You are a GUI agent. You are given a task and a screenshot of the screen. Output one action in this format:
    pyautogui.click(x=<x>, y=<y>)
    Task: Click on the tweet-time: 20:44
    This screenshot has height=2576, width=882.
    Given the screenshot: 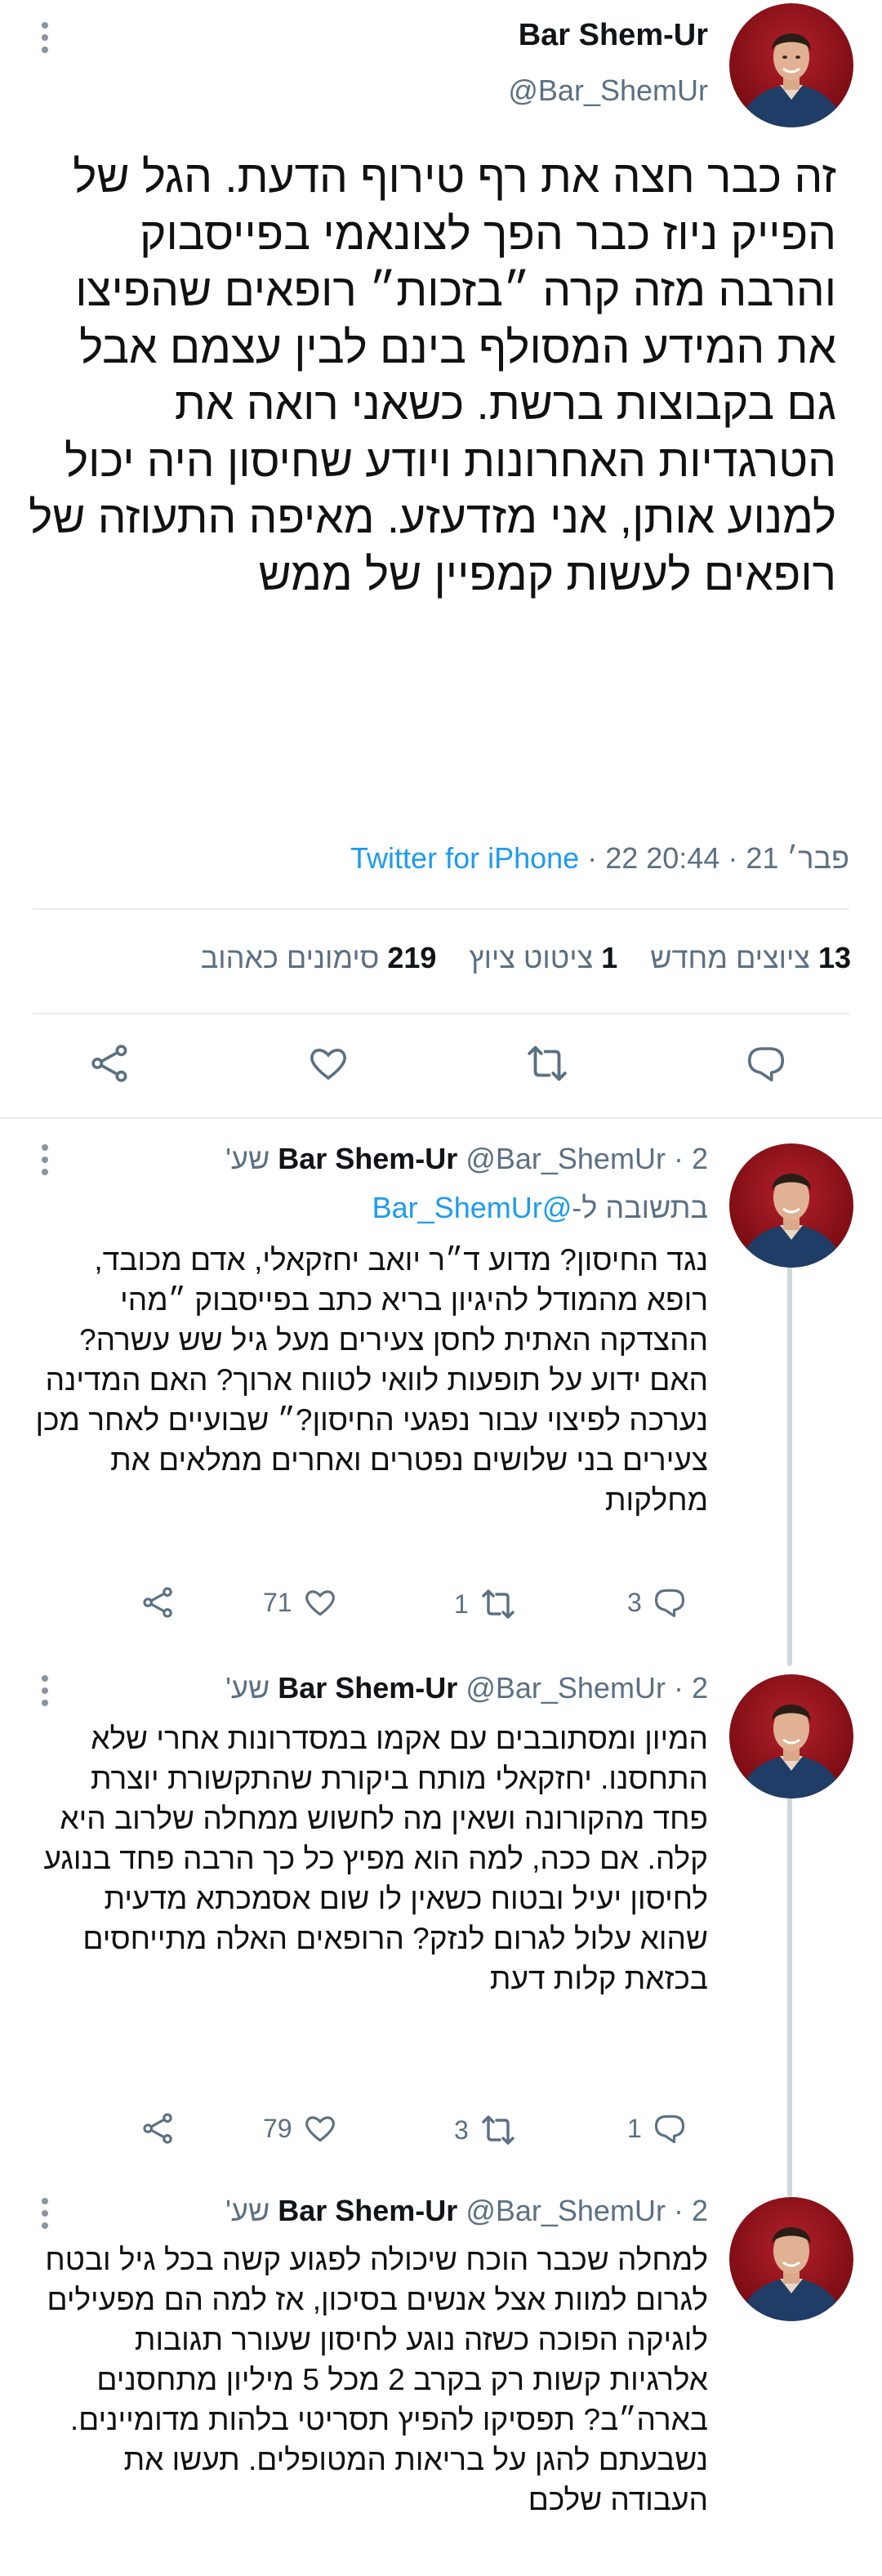 What is the action you would take?
    pyautogui.click(x=683, y=858)
    